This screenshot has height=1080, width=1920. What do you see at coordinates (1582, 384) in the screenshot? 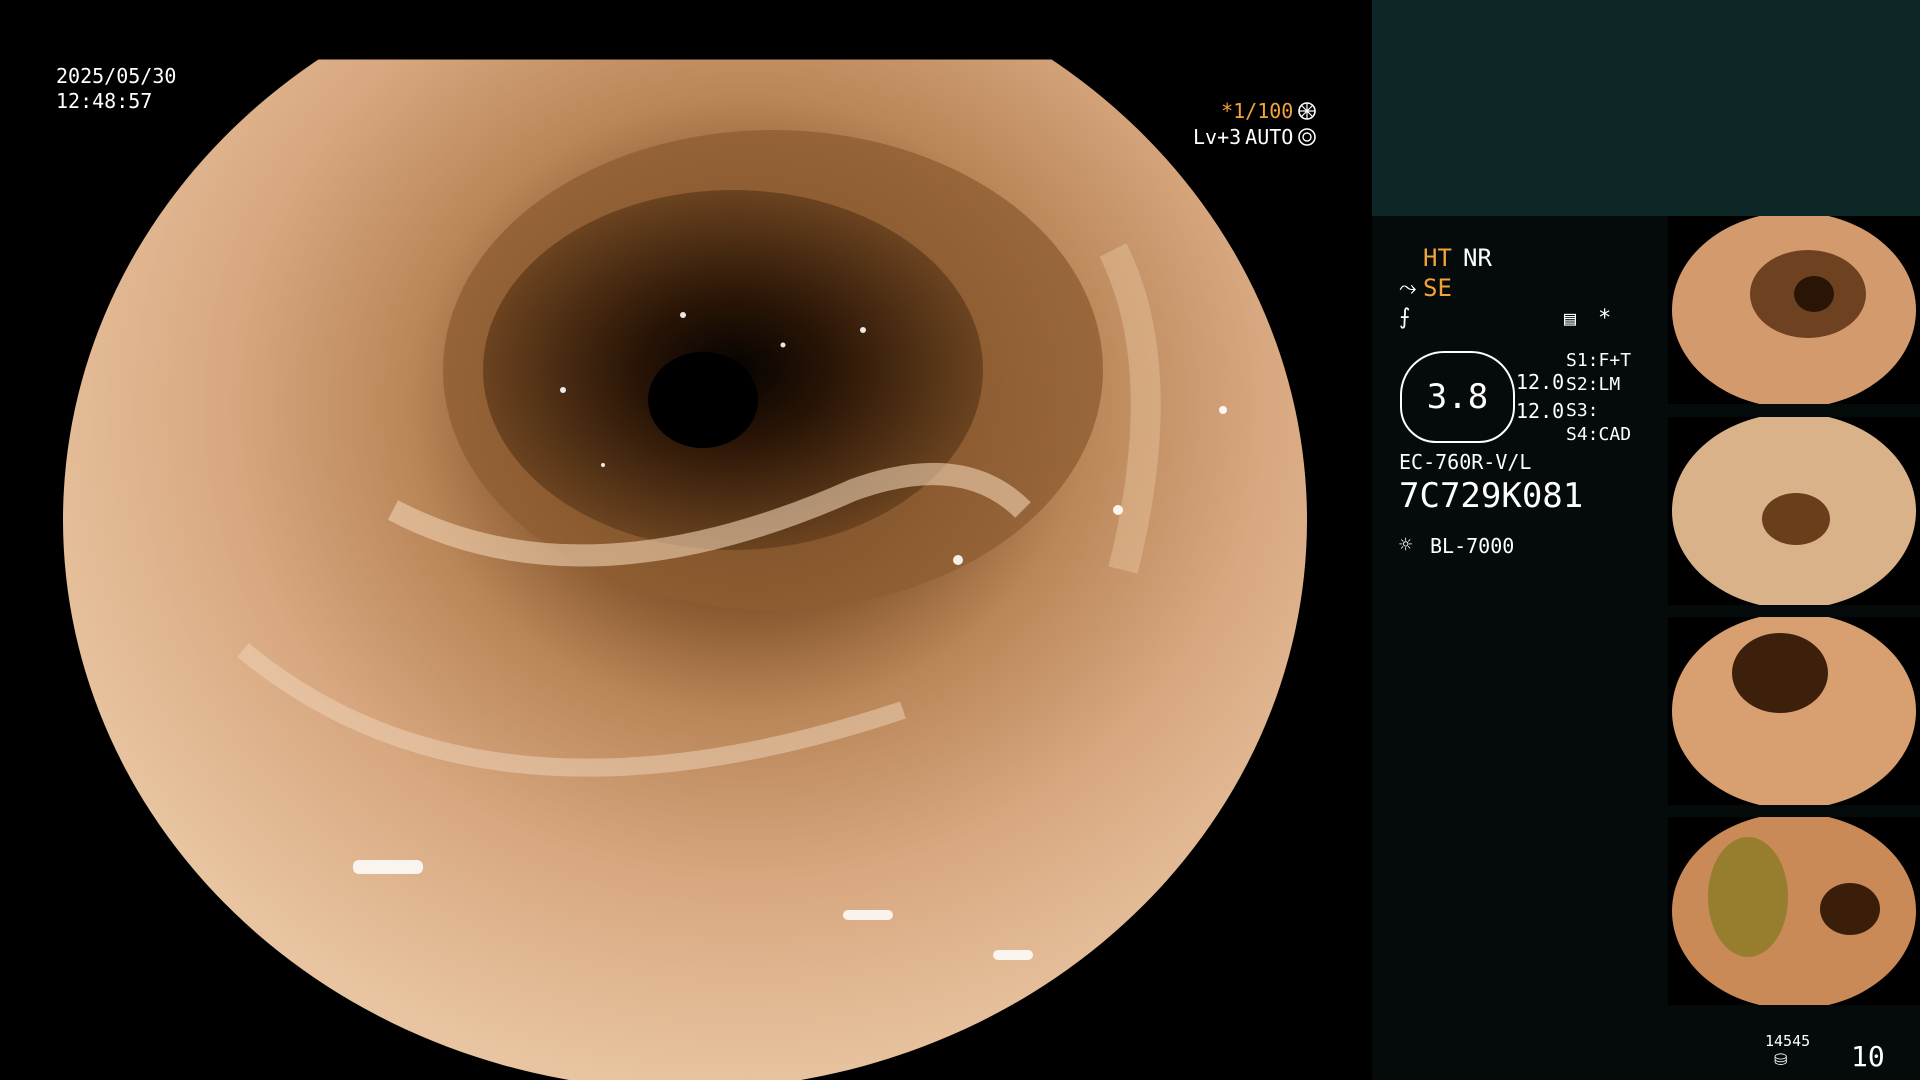
I see `switch-2-key: S2:` at bounding box center [1582, 384].